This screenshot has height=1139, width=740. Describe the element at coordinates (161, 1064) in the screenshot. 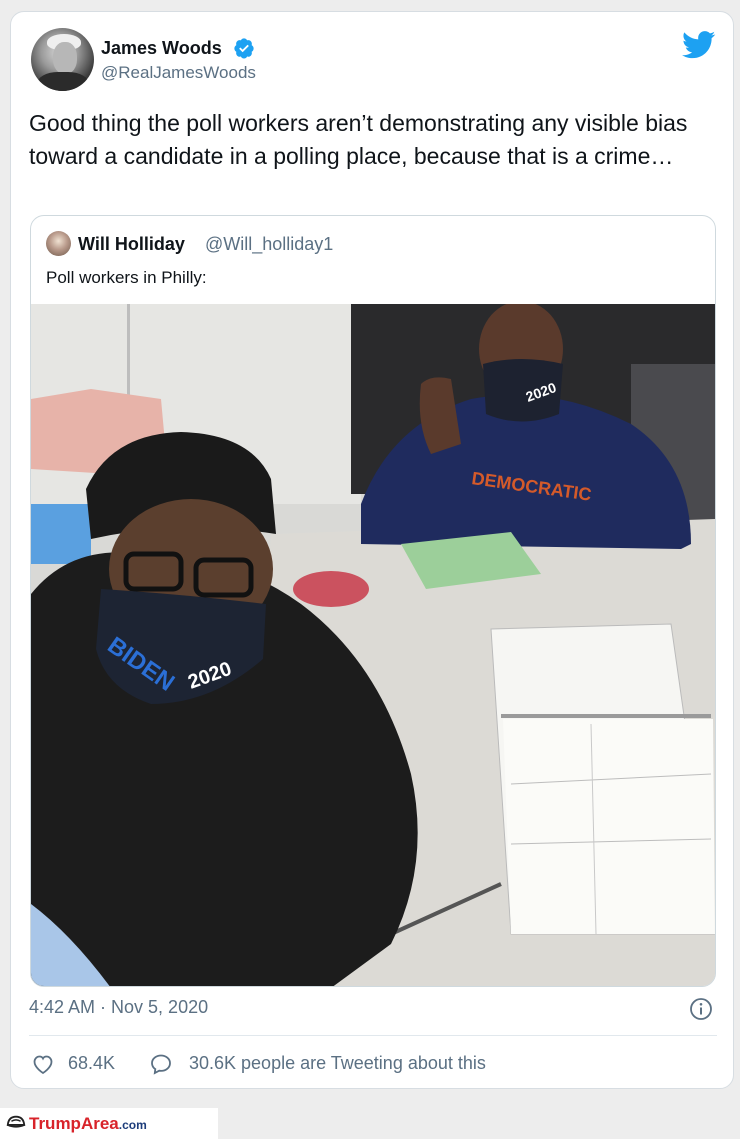

I see `chat-bubble-icon` at that location.